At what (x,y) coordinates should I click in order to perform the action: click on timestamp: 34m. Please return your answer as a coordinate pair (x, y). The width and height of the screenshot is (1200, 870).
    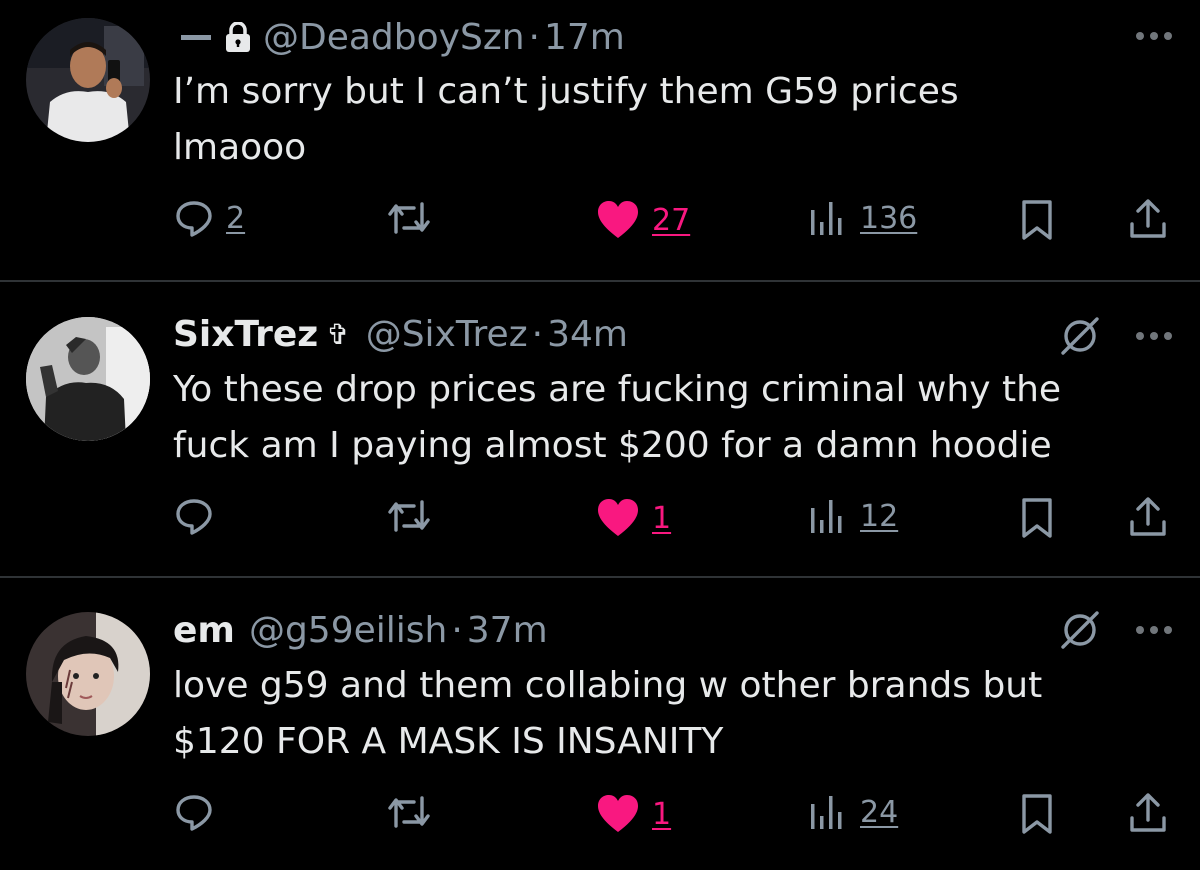
    Looking at the image, I should click on (587, 334).